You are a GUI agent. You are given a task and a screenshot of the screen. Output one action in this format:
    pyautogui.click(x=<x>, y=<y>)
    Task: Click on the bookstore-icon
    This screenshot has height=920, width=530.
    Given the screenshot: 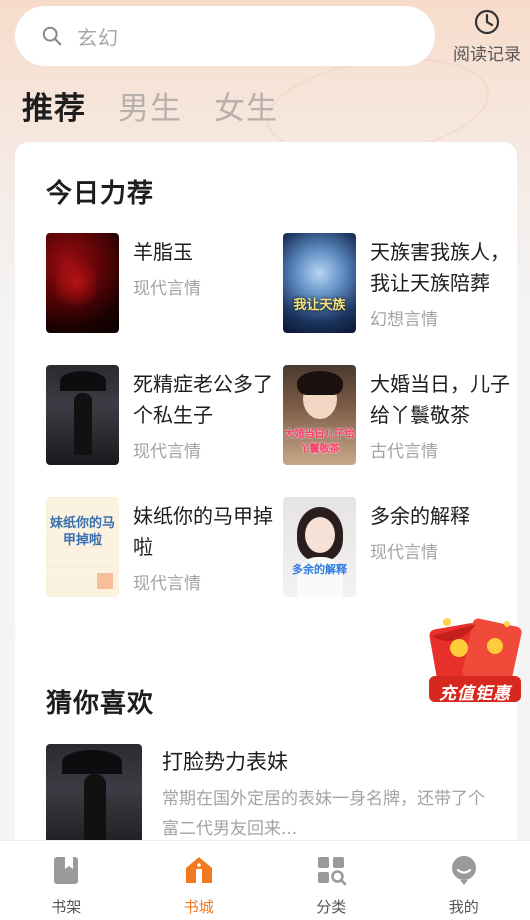 What is the action you would take?
    pyautogui.click(x=198, y=870)
    